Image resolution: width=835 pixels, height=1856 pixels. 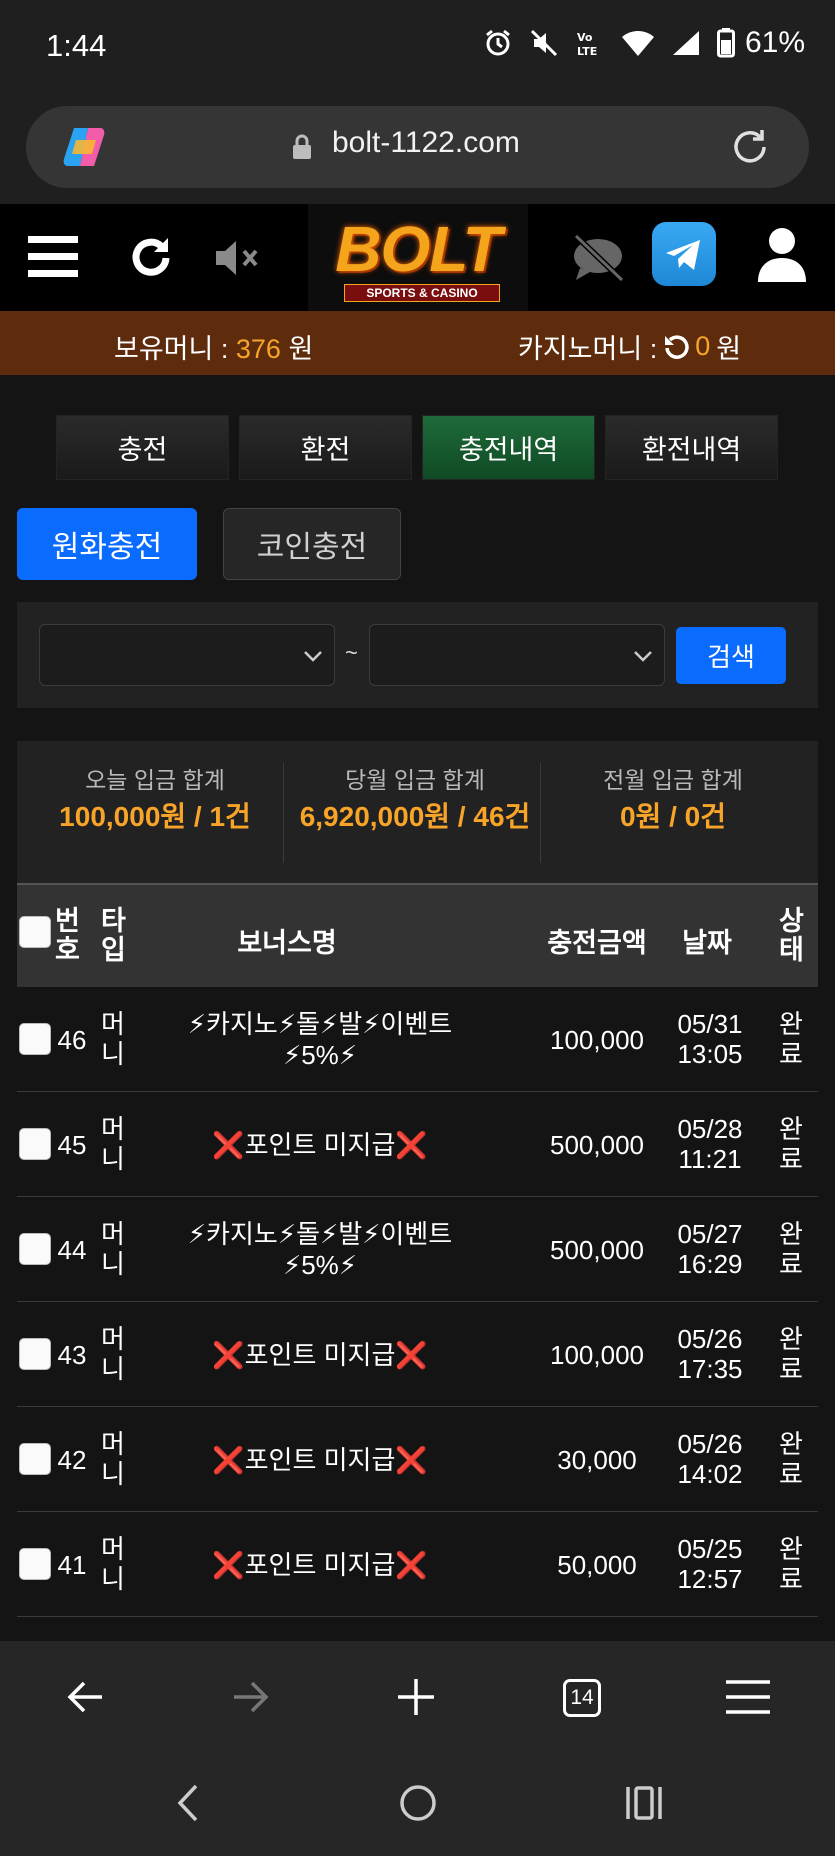 What do you see at coordinates (76, 45) in the screenshot?
I see `status-time: 1:44` at bounding box center [76, 45].